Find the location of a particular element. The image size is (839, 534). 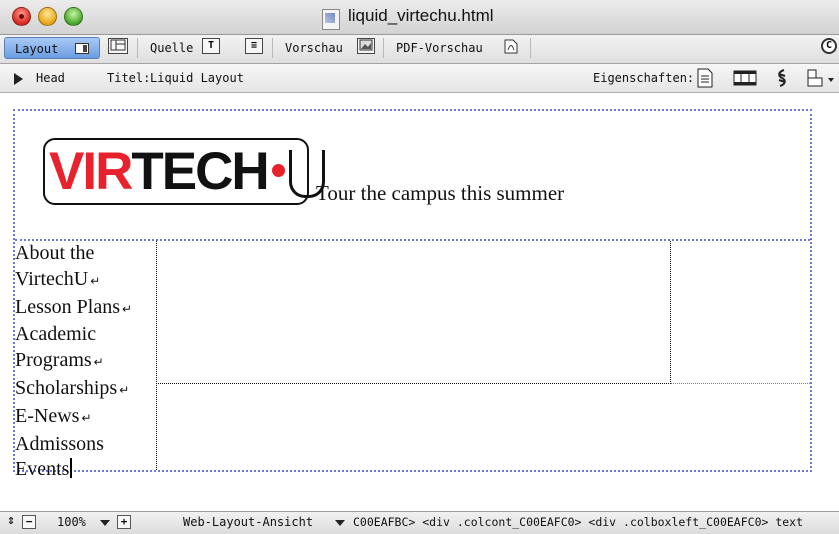

zoom-icon is located at coordinates (73, 16).